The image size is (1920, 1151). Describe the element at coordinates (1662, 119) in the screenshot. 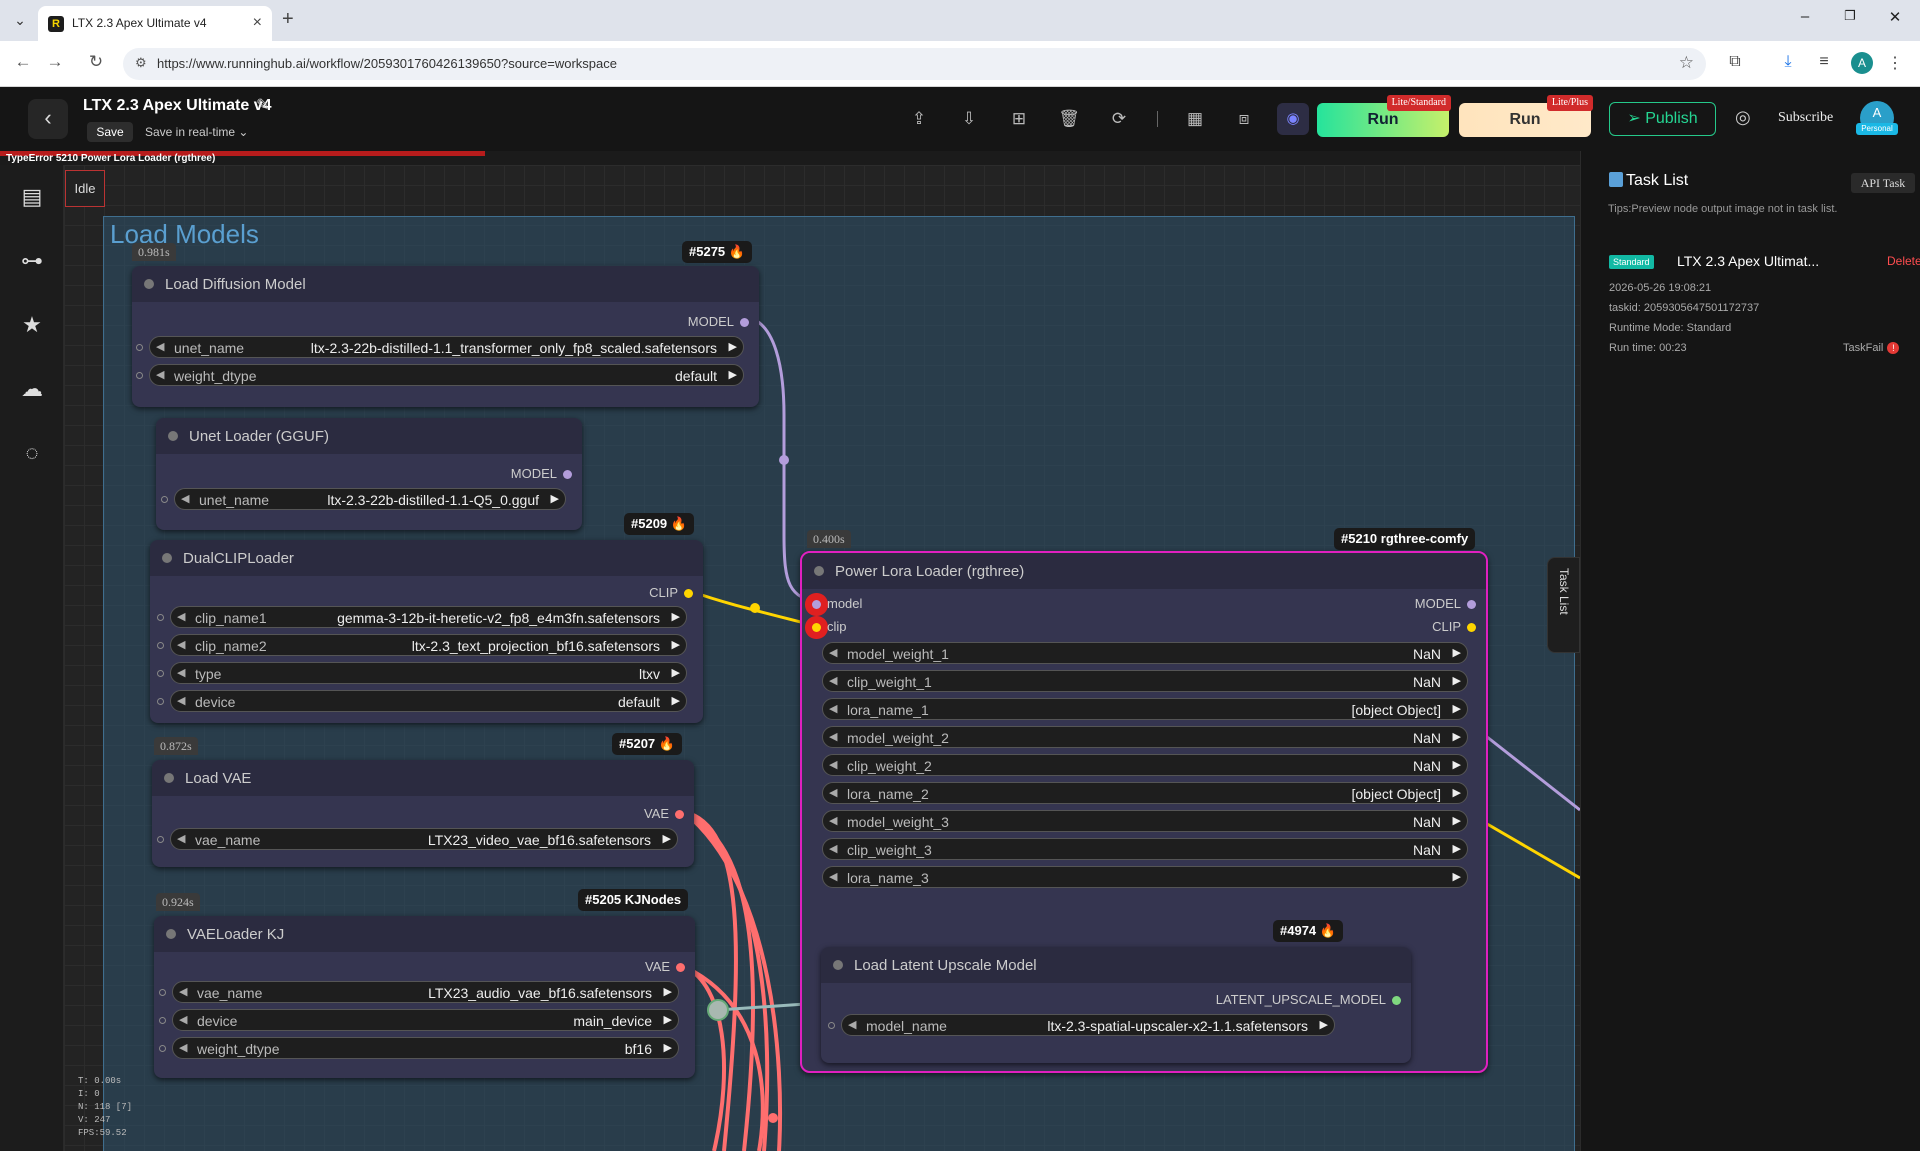

I see `publish-button: ➢ Publish` at that location.